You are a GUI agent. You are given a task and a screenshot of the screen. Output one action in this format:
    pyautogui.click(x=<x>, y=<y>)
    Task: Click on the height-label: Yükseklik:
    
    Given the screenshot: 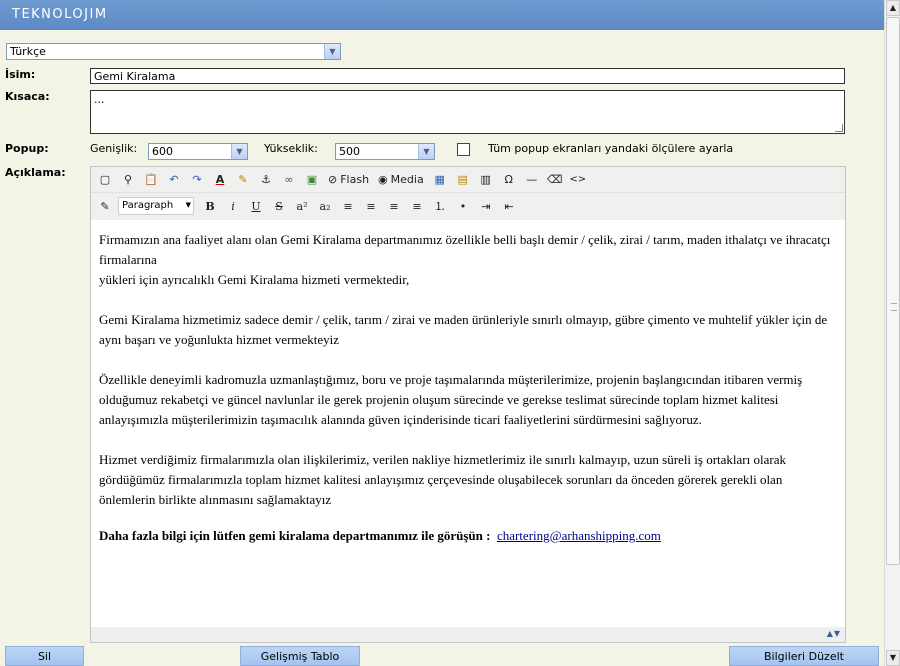 What is the action you would take?
    pyautogui.click(x=291, y=148)
    